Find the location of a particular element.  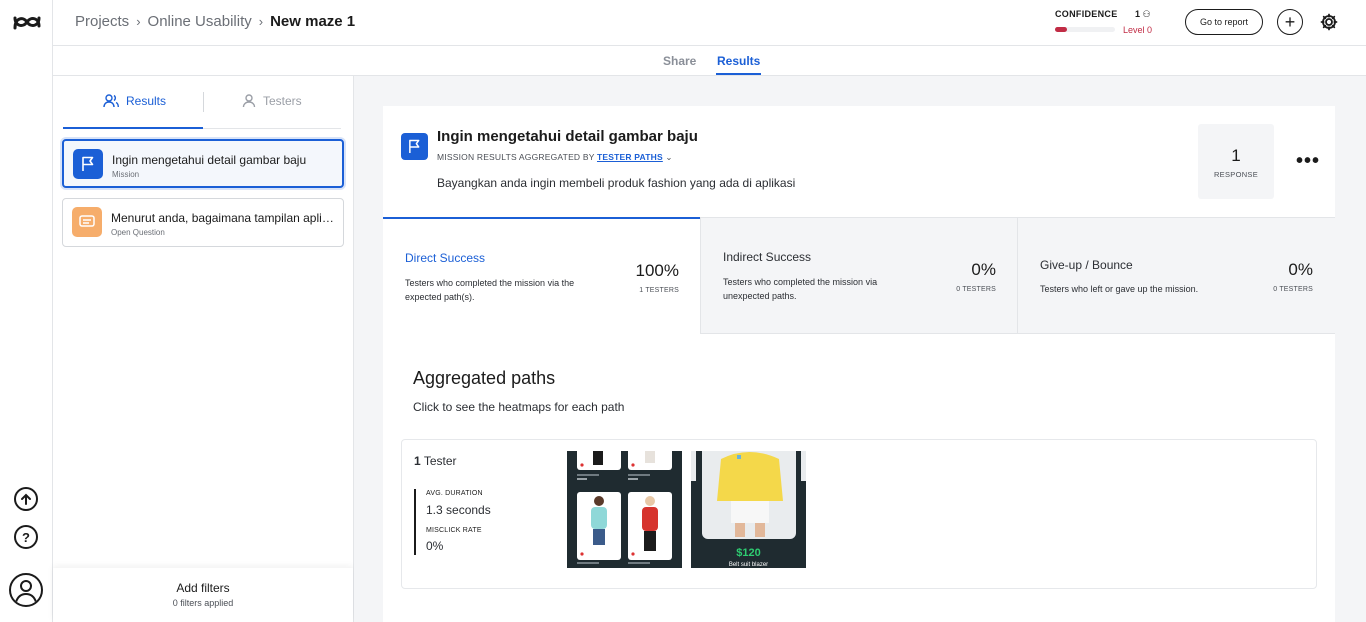

tab-divider is located at coordinates (203, 102).